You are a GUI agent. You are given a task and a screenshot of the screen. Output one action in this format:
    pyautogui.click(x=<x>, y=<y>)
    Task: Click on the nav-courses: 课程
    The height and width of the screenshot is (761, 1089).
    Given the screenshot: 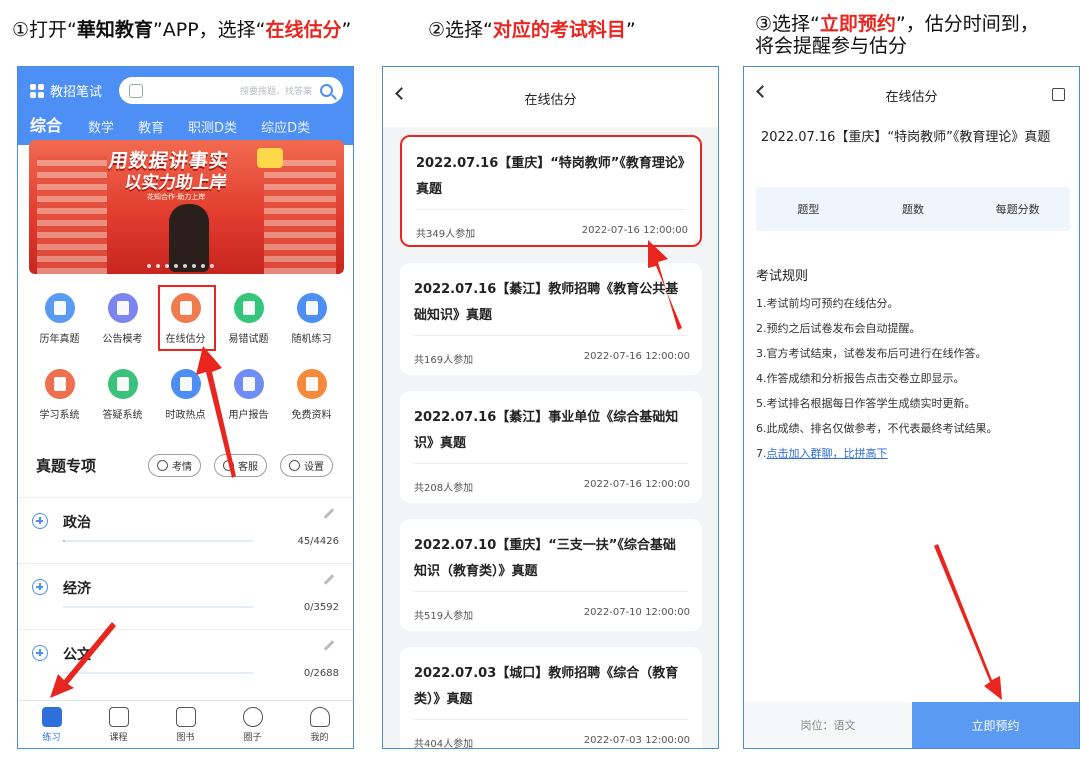 What is the action you would take?
    pyautogui.click(x=118, y=724)
    